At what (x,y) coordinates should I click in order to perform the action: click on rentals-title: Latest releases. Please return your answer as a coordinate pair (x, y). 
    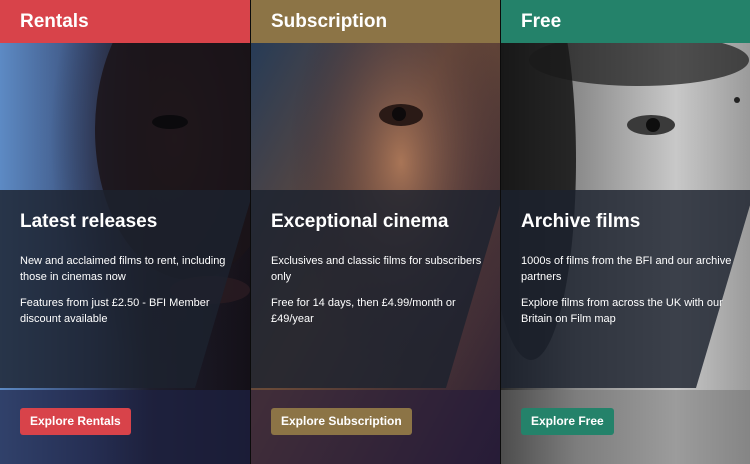
    Looking at the image, I should click on (89, 221).